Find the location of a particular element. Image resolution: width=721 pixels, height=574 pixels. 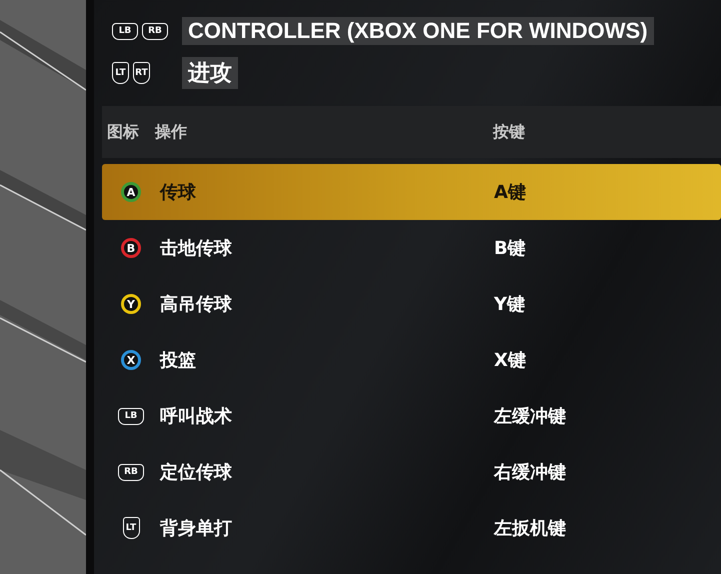

action-label: 投篮 is located at coordinates (178, 360).